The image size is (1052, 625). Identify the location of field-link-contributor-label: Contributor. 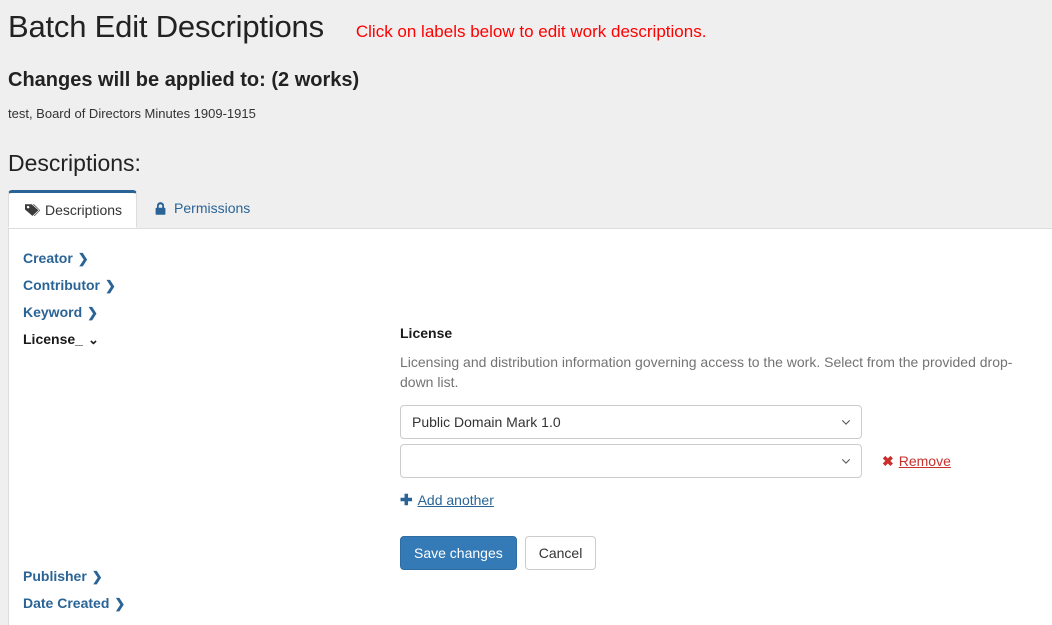
(61, 285).